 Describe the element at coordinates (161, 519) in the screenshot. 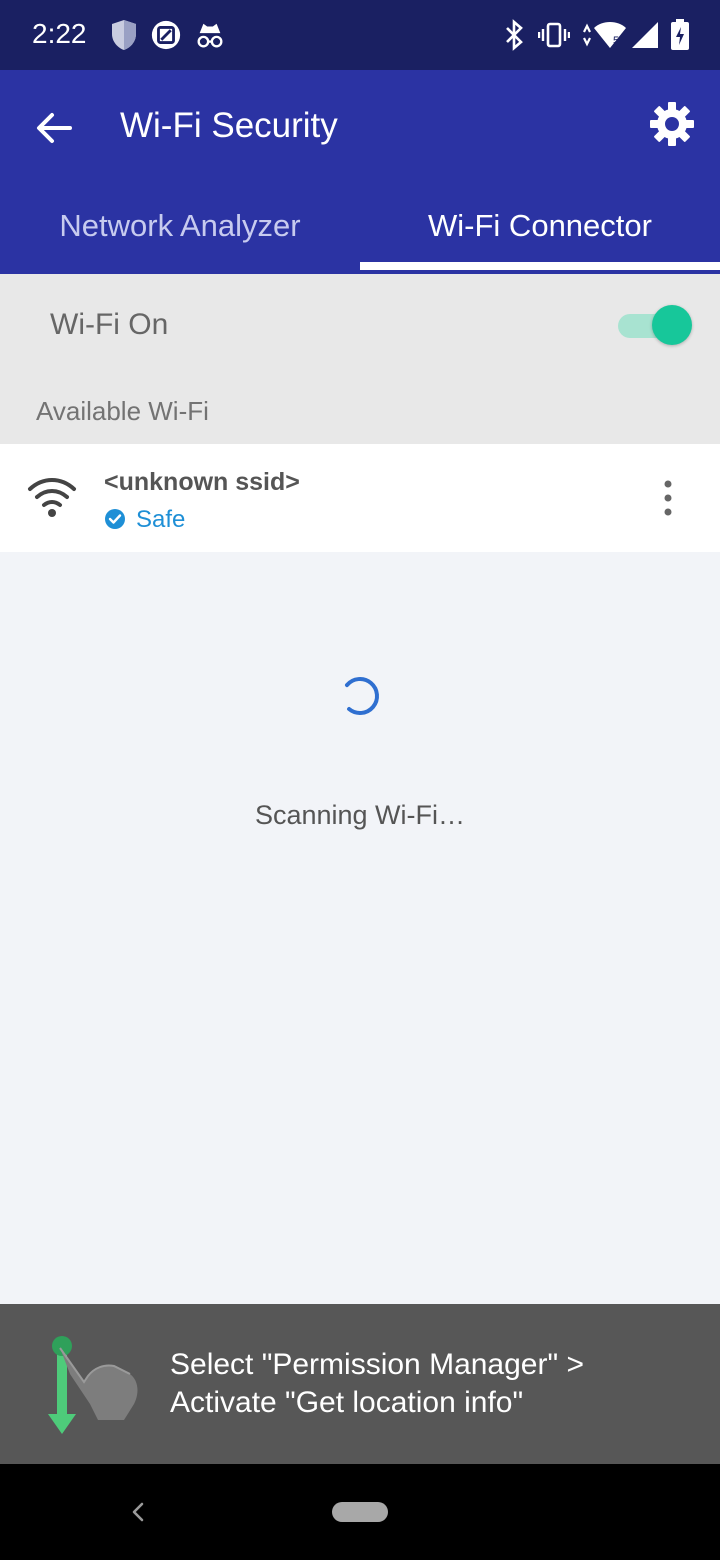

I see `safe-label: Safe` at that location.